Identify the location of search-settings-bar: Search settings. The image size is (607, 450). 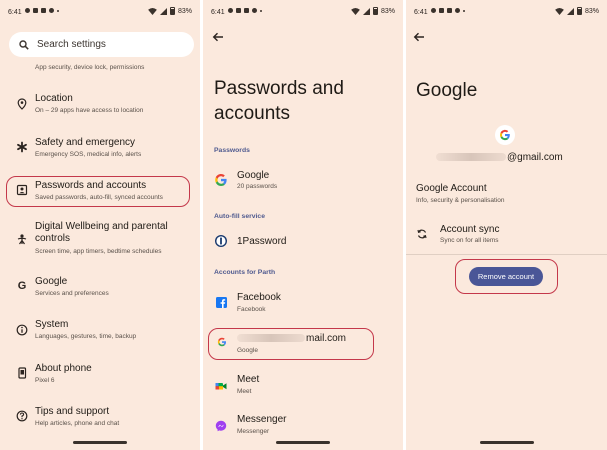
(101, 44).